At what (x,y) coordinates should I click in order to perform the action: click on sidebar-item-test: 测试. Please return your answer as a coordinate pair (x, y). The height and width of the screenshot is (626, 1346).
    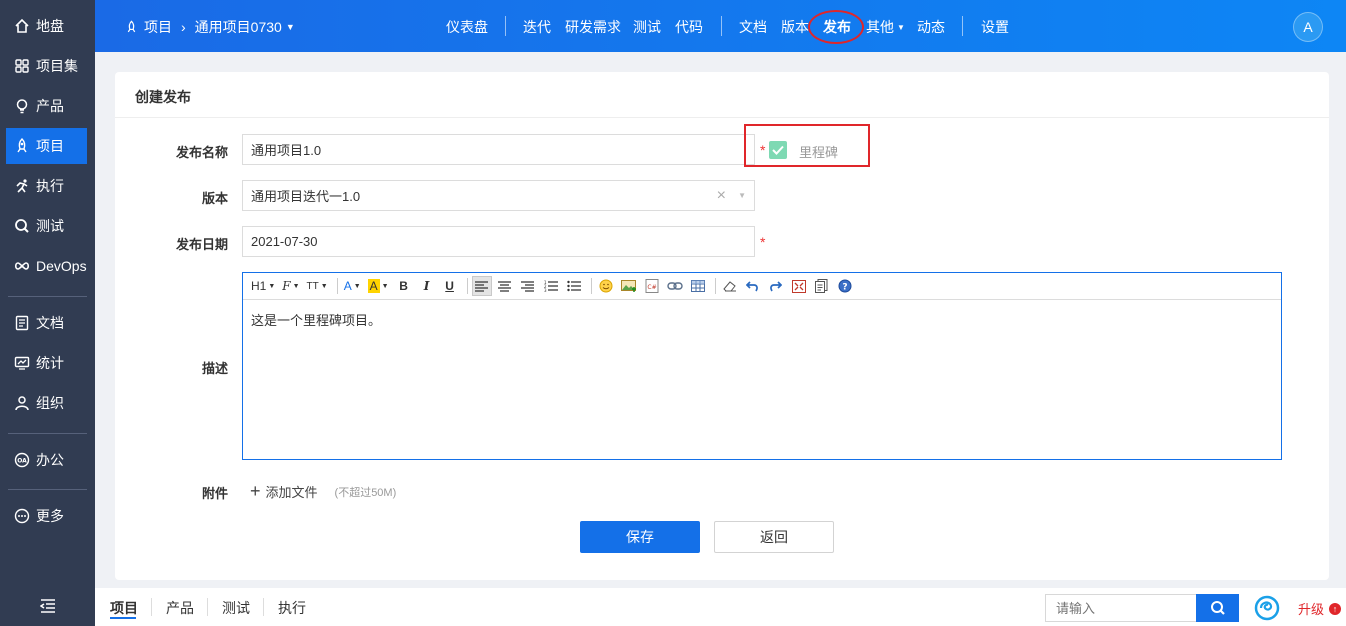
    Looking at the image, I should click on (46, 226).